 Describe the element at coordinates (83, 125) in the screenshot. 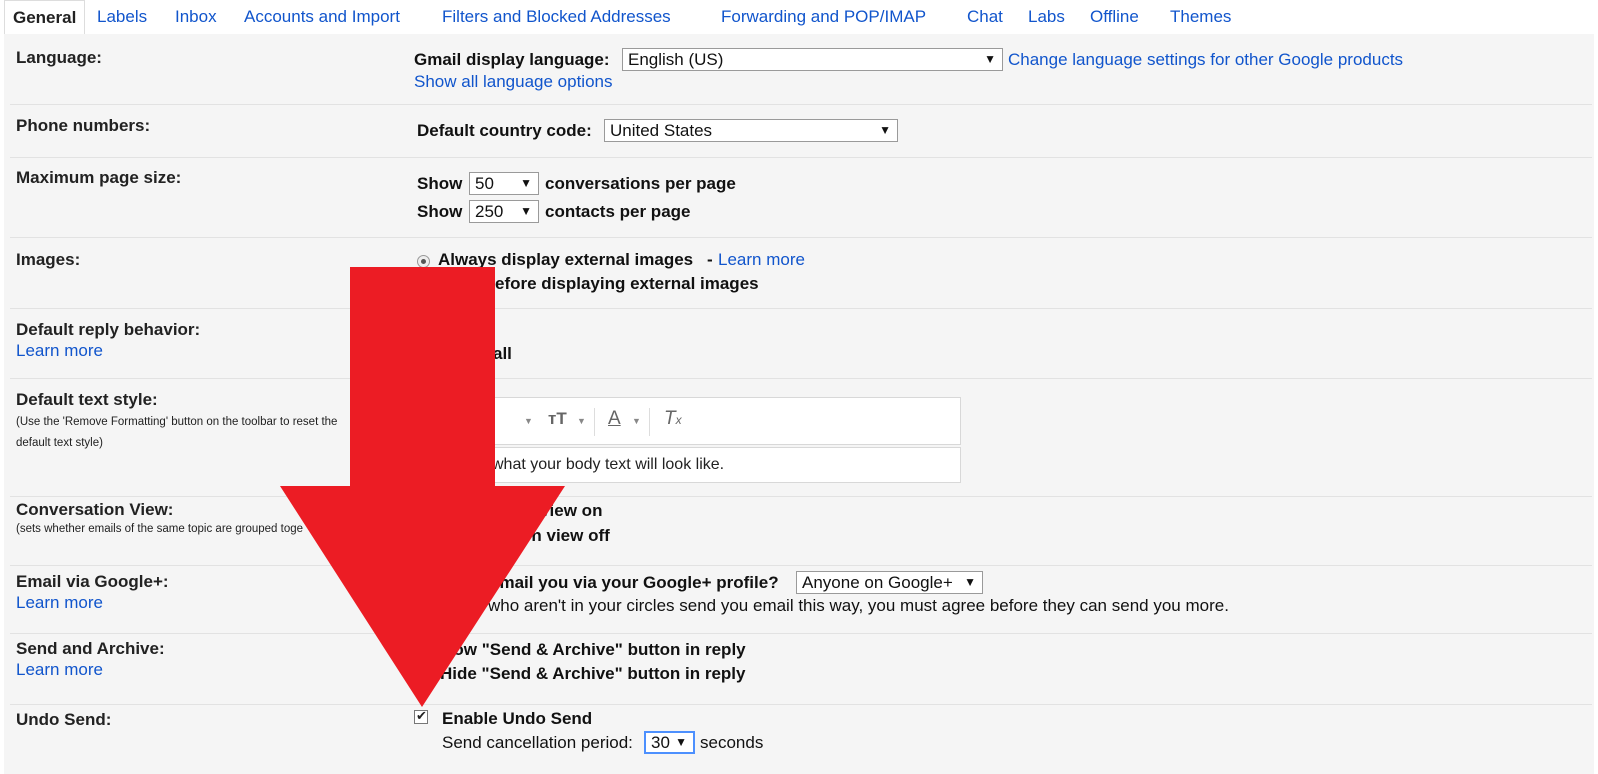

I see `phone-numbers-label: Phone numbers:` at that location.